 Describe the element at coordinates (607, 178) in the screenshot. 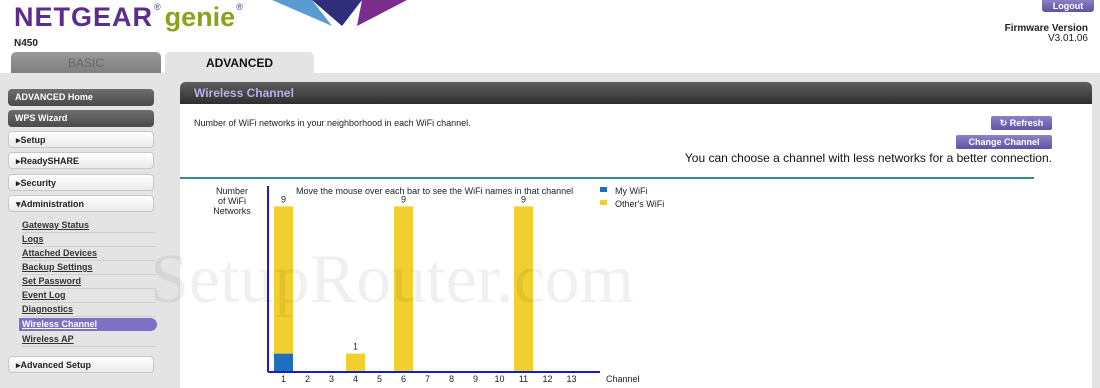

I see `divider-line` at that location.